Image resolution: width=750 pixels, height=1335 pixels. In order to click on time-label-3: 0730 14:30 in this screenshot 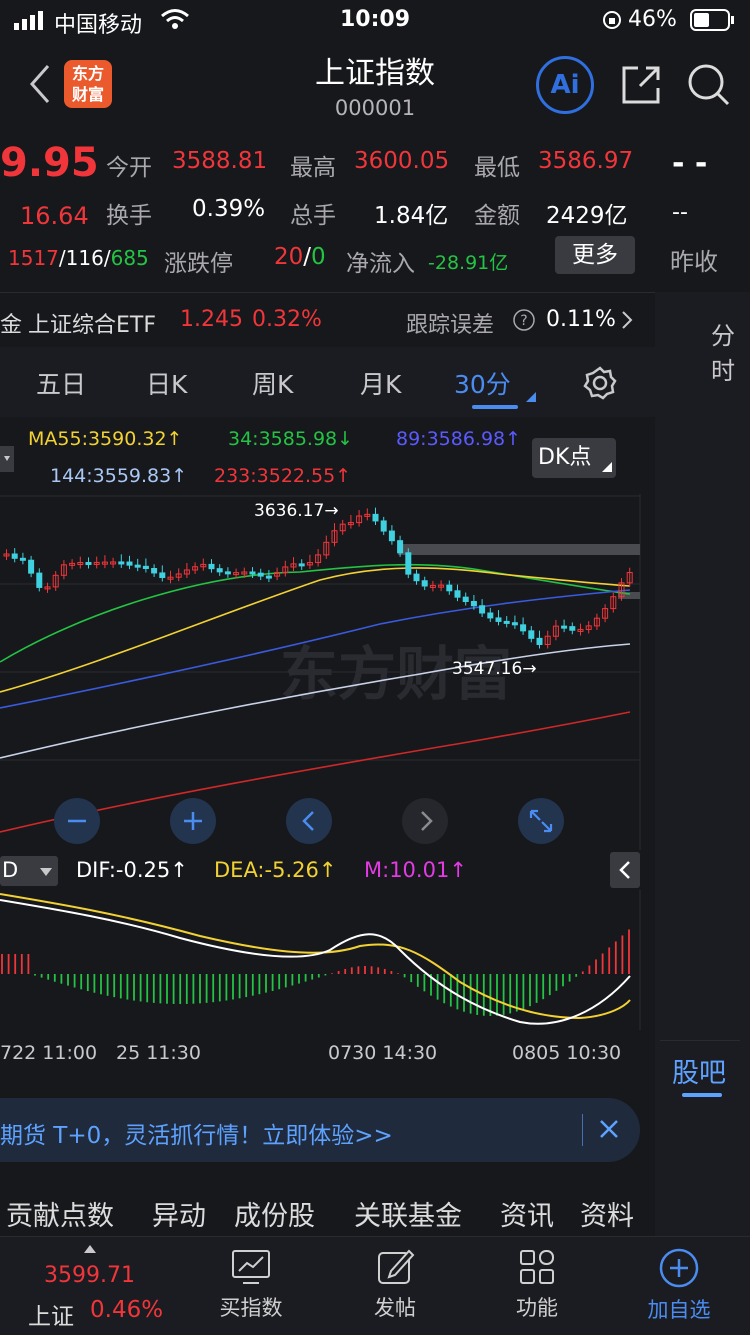, I will do `click(383, 1053)`.